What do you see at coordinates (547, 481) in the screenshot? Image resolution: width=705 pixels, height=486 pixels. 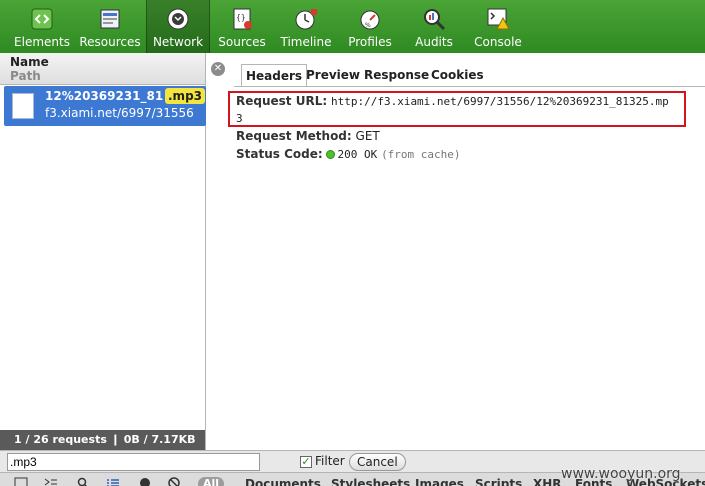 I see `filter-xhr-button: XHR` at bounding box center [547, 481].